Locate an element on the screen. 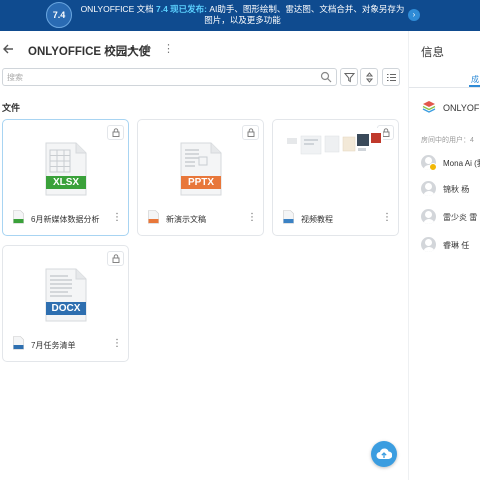  user-row: 锦秋 杨 is located at coordinates (450, 189).